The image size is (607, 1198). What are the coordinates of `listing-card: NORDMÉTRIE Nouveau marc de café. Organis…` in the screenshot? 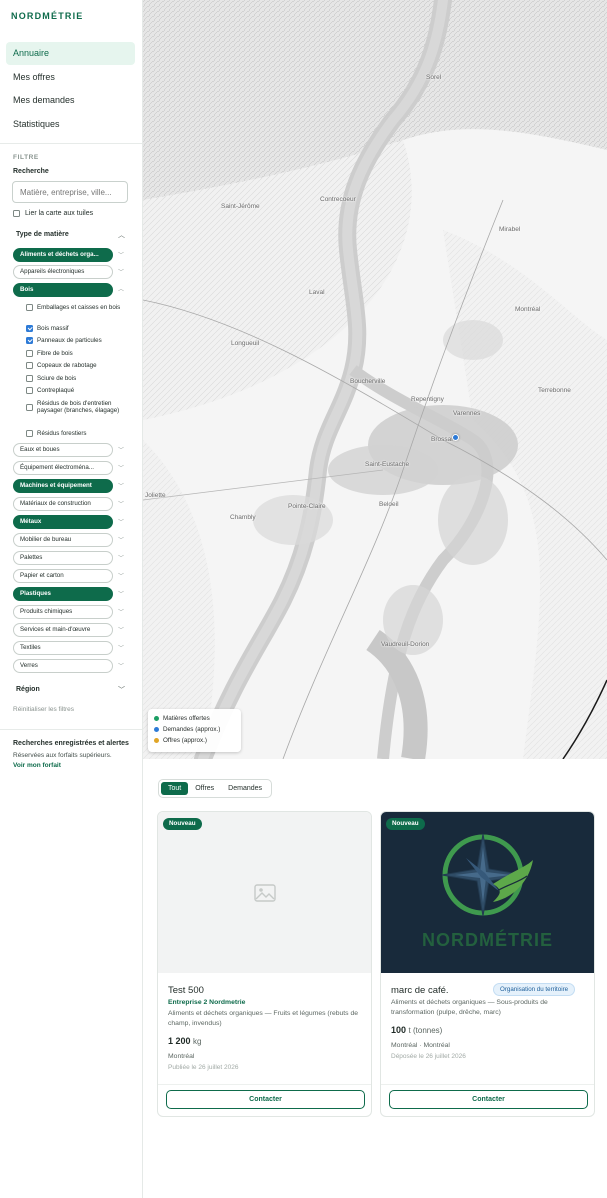 It's located at (487, 964).